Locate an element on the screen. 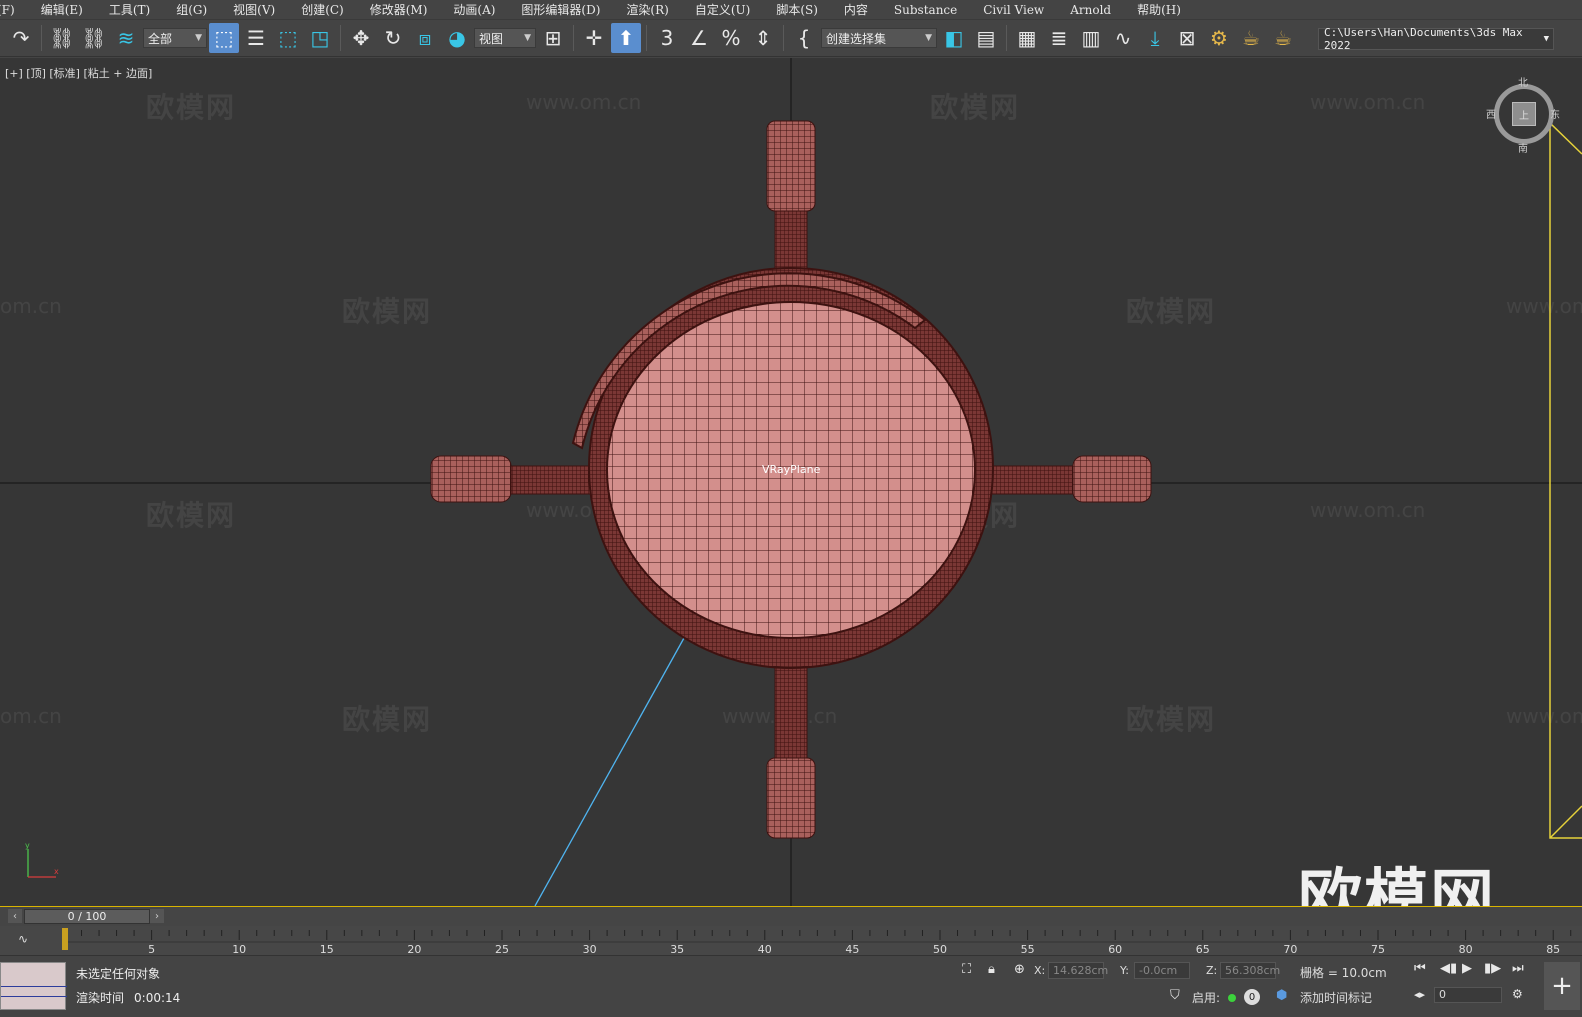 This screenshot has width=1582, height=1017. track-bar: ∿ 5 10 15 20 25 30 35 40 45 50 55 60 65 70 75 80 85 is located at coordinates (791, 941).